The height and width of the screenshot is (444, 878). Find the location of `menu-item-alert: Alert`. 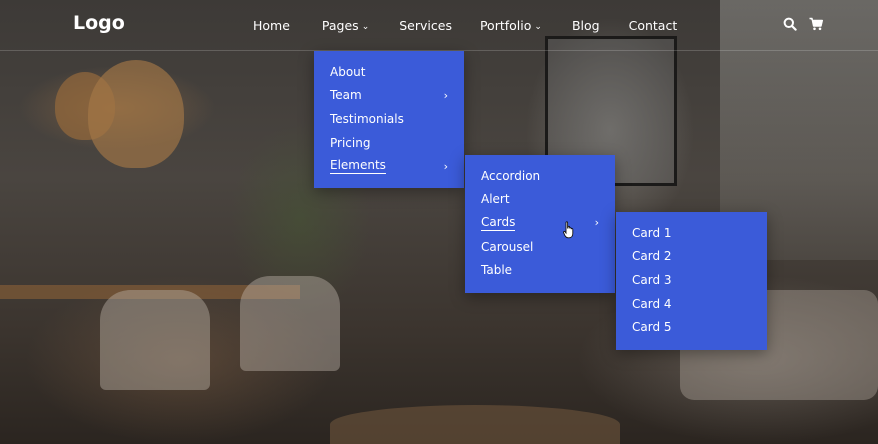

menu-item-alert: Alert is located at coordinates (540, 200).